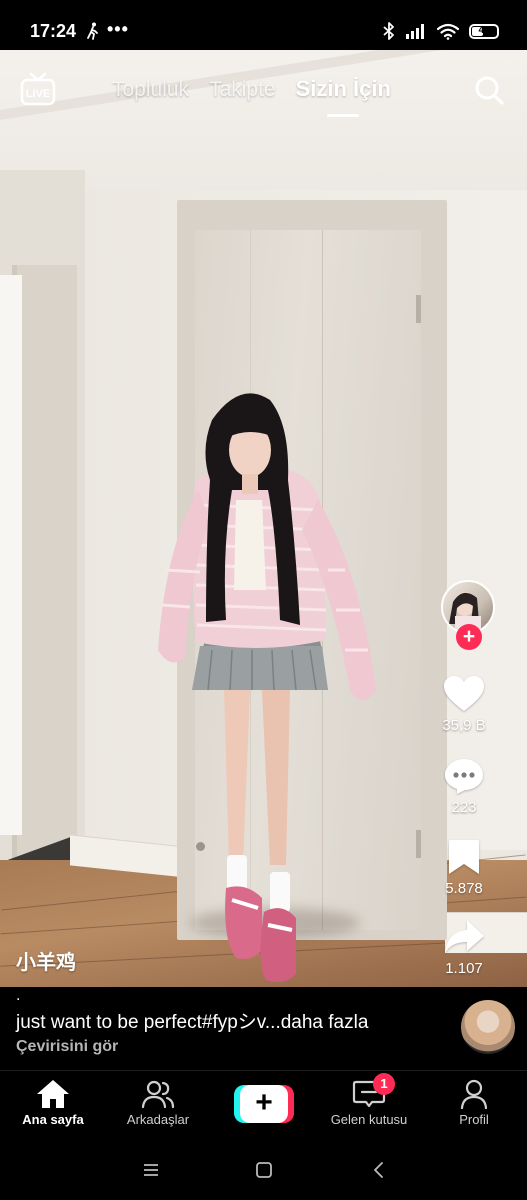 This screenshot has width=527, height=1200. Describe the element at coordinates (489, 90) in the screenshot. I see `search-icon` at that location.